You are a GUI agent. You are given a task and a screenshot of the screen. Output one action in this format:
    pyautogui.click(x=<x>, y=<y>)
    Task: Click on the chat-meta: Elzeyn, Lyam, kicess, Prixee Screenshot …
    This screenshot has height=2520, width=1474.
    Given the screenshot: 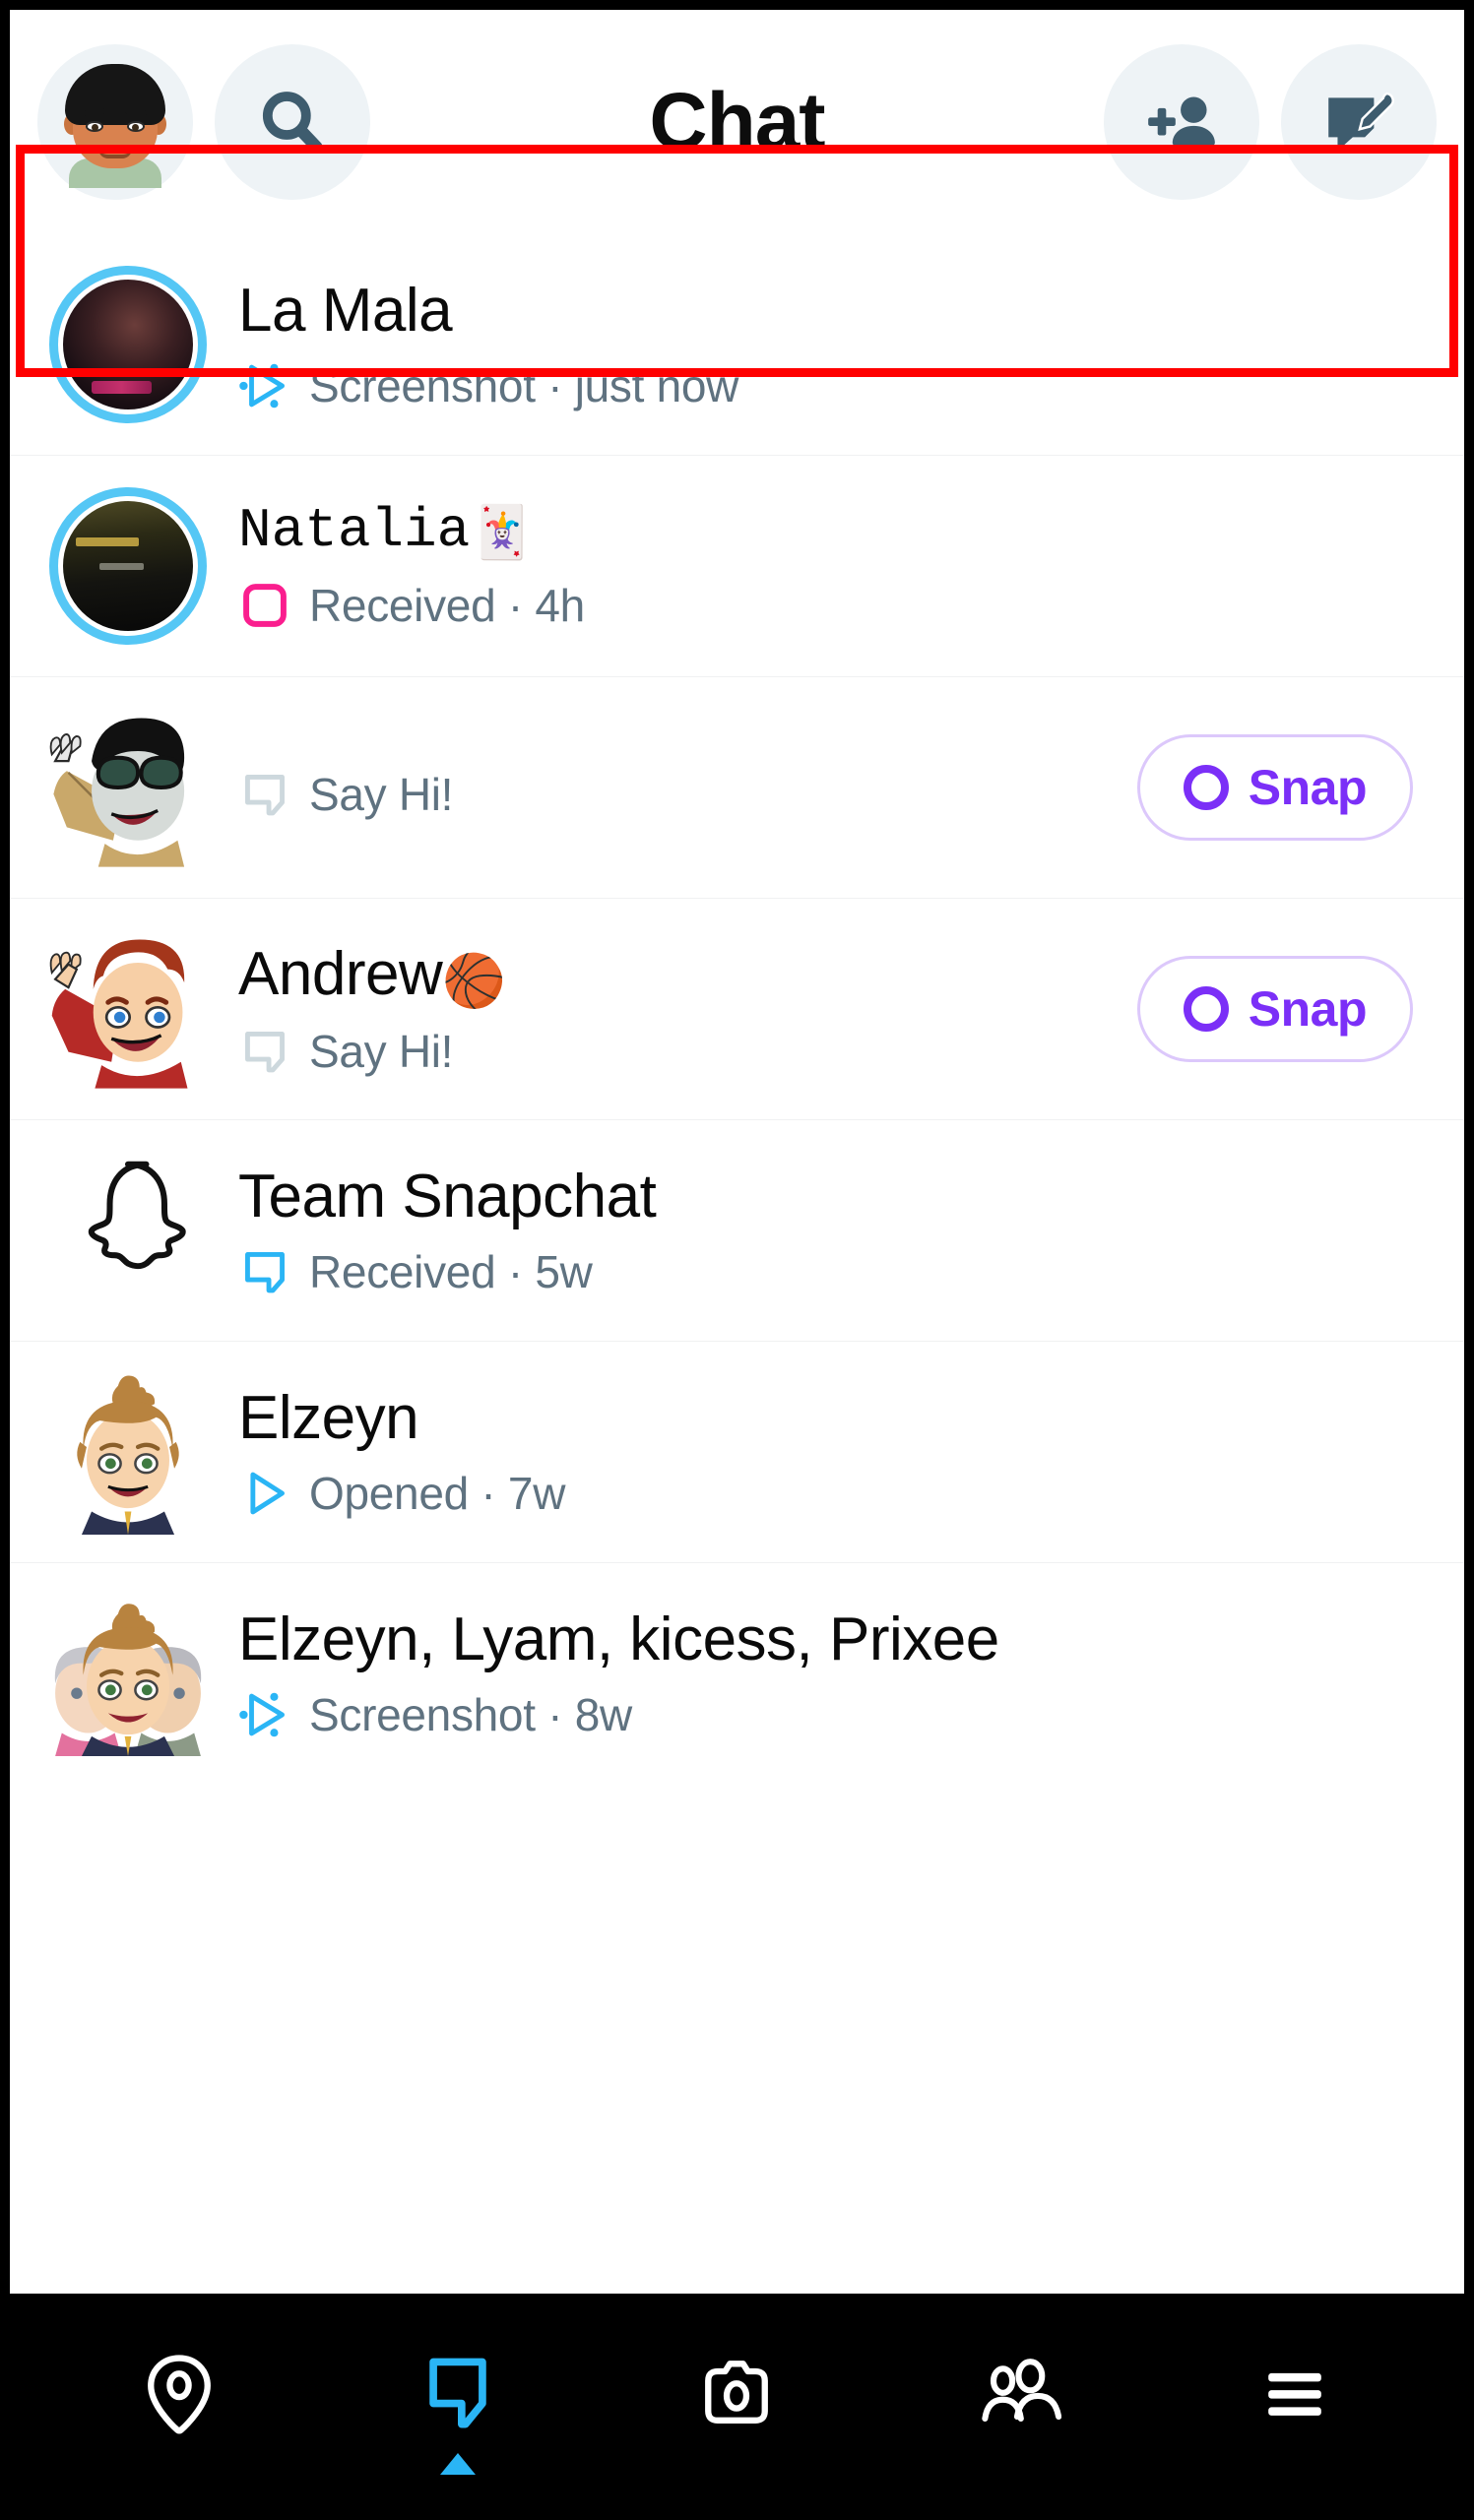 What is the action you would take?
    pyautogui.click(x=821, y=1673)
    